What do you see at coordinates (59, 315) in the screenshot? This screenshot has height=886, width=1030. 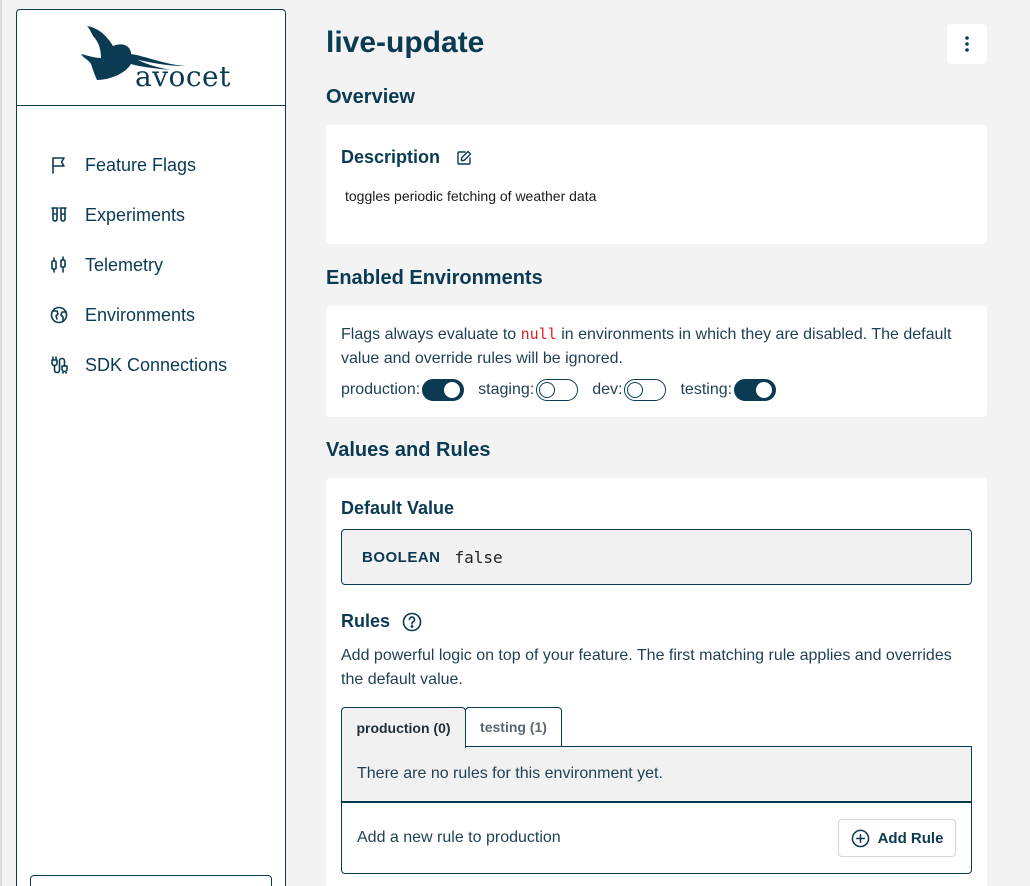 I see `globe-icon` at bounding box center [59, 315].